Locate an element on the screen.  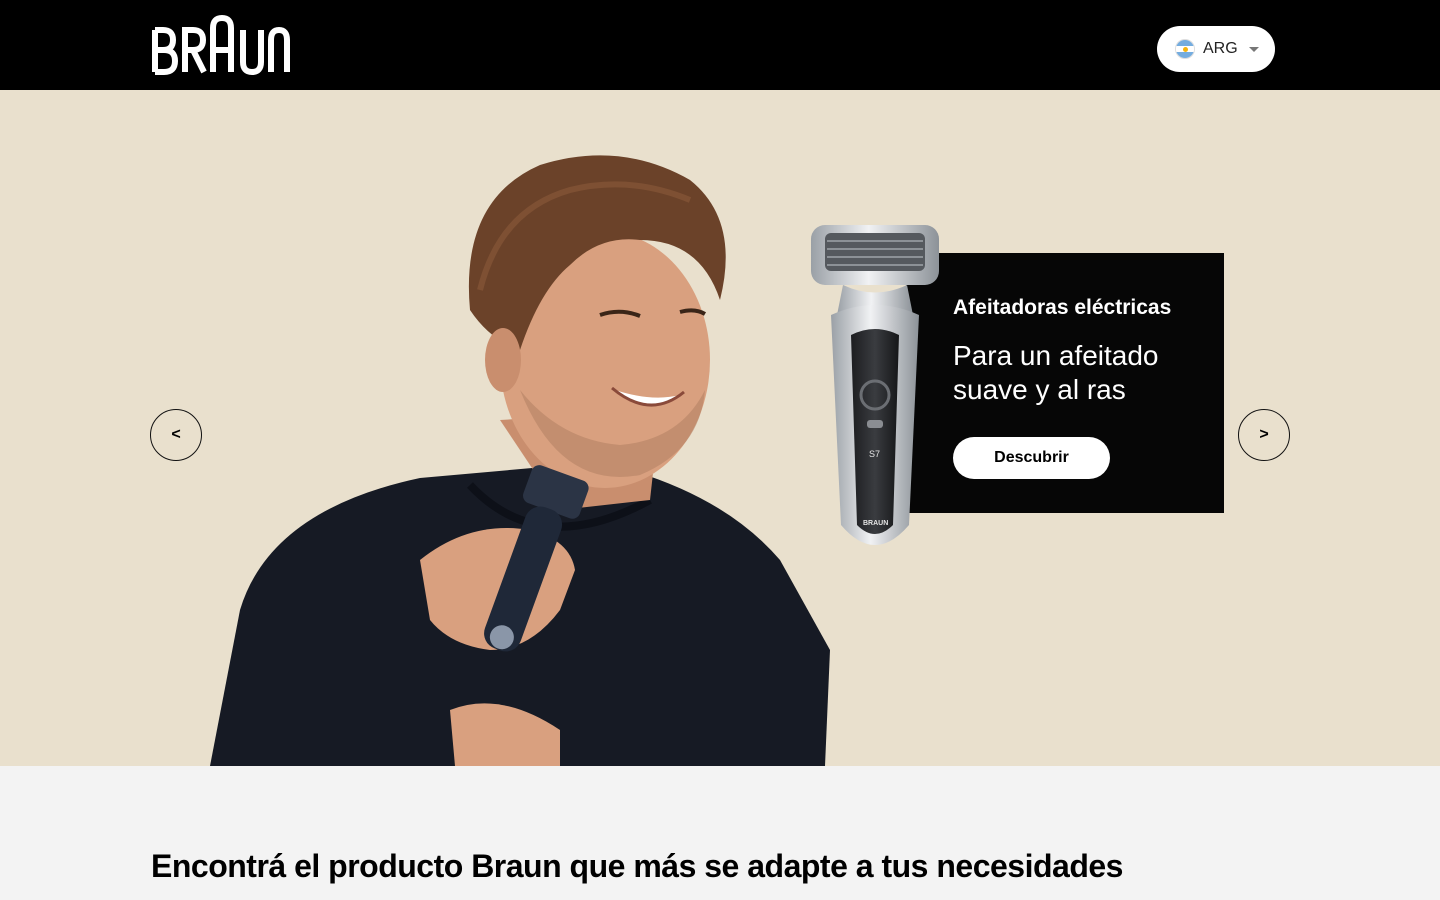
country-selector: ARG is located at coordinates (1216, 49).